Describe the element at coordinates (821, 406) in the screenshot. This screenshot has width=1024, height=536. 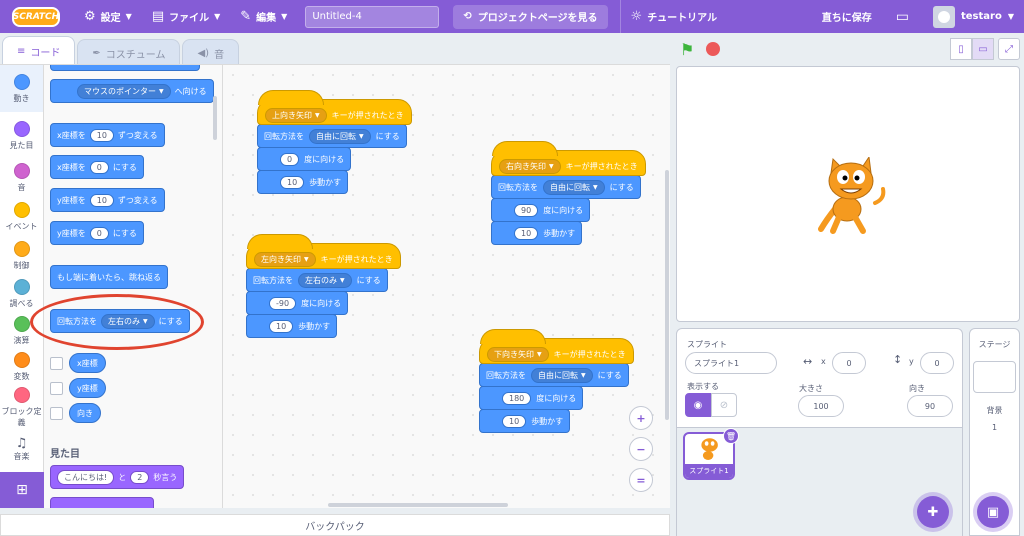
I see `size-field: 100` at that location.